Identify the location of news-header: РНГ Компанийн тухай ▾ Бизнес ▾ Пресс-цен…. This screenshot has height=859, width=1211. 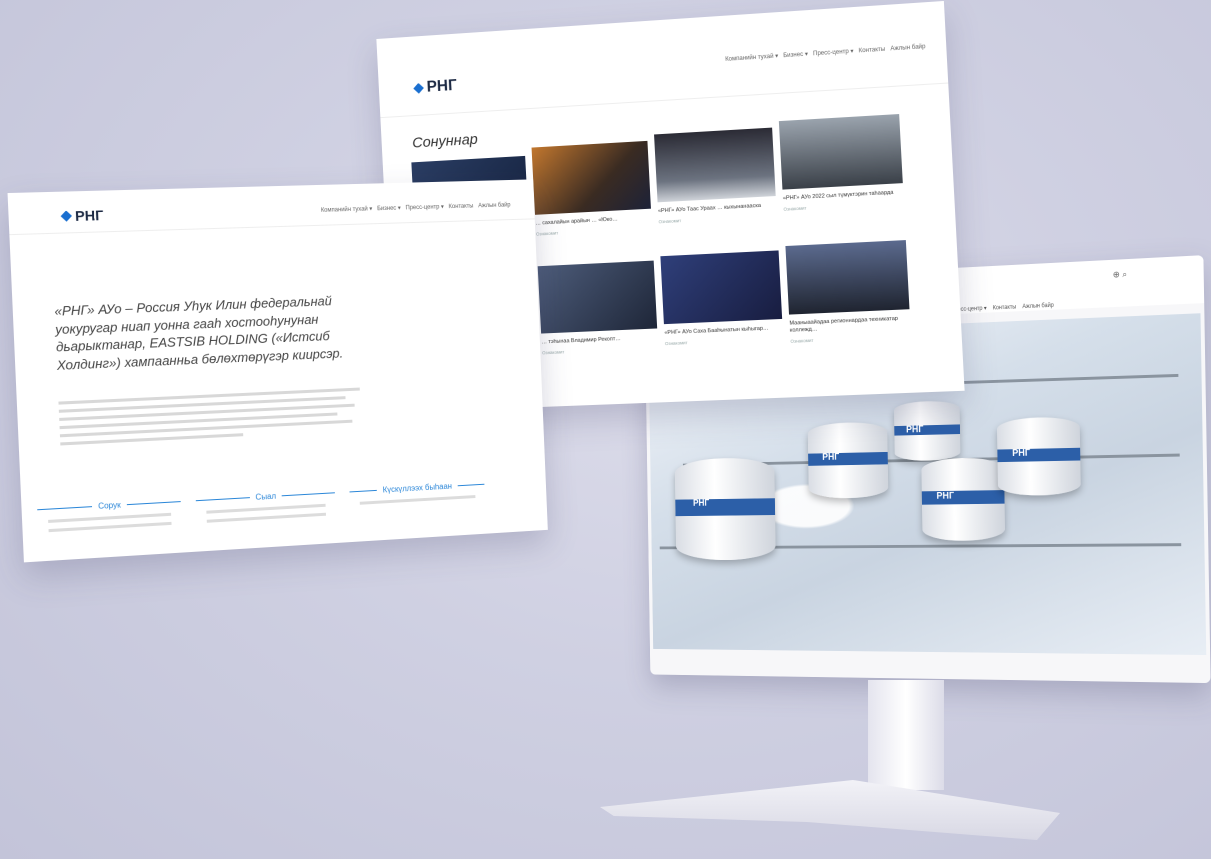
(662, 59).